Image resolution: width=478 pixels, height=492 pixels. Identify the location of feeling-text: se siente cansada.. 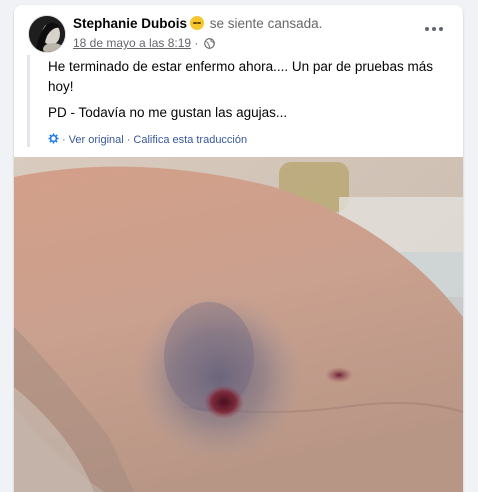
(266, 23).